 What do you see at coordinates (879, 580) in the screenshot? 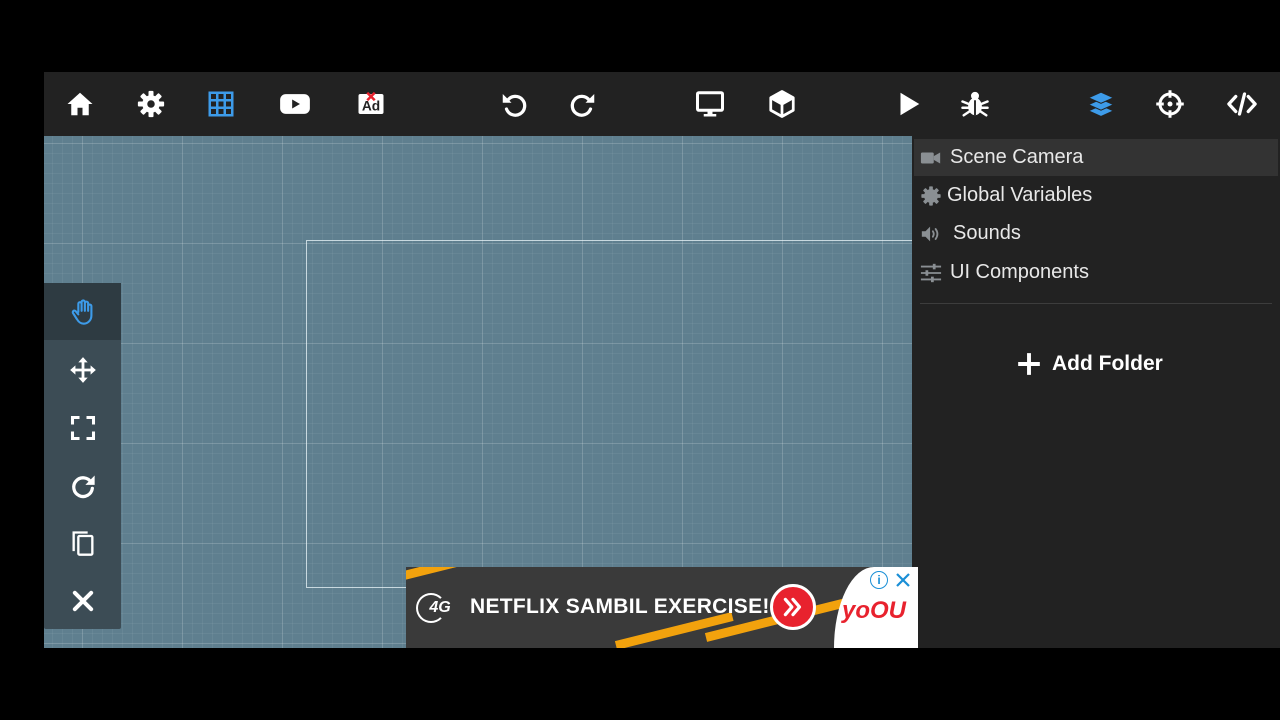
I see `ad-info-icon: i` at bounding box center [879, 580].